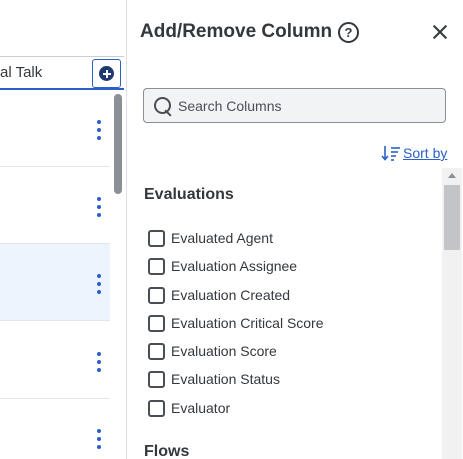  What do you see at coordinates (236, 31) in the screenshot?
I see `panel-title: Add/Remove Column` at bounding box center [236, 31].